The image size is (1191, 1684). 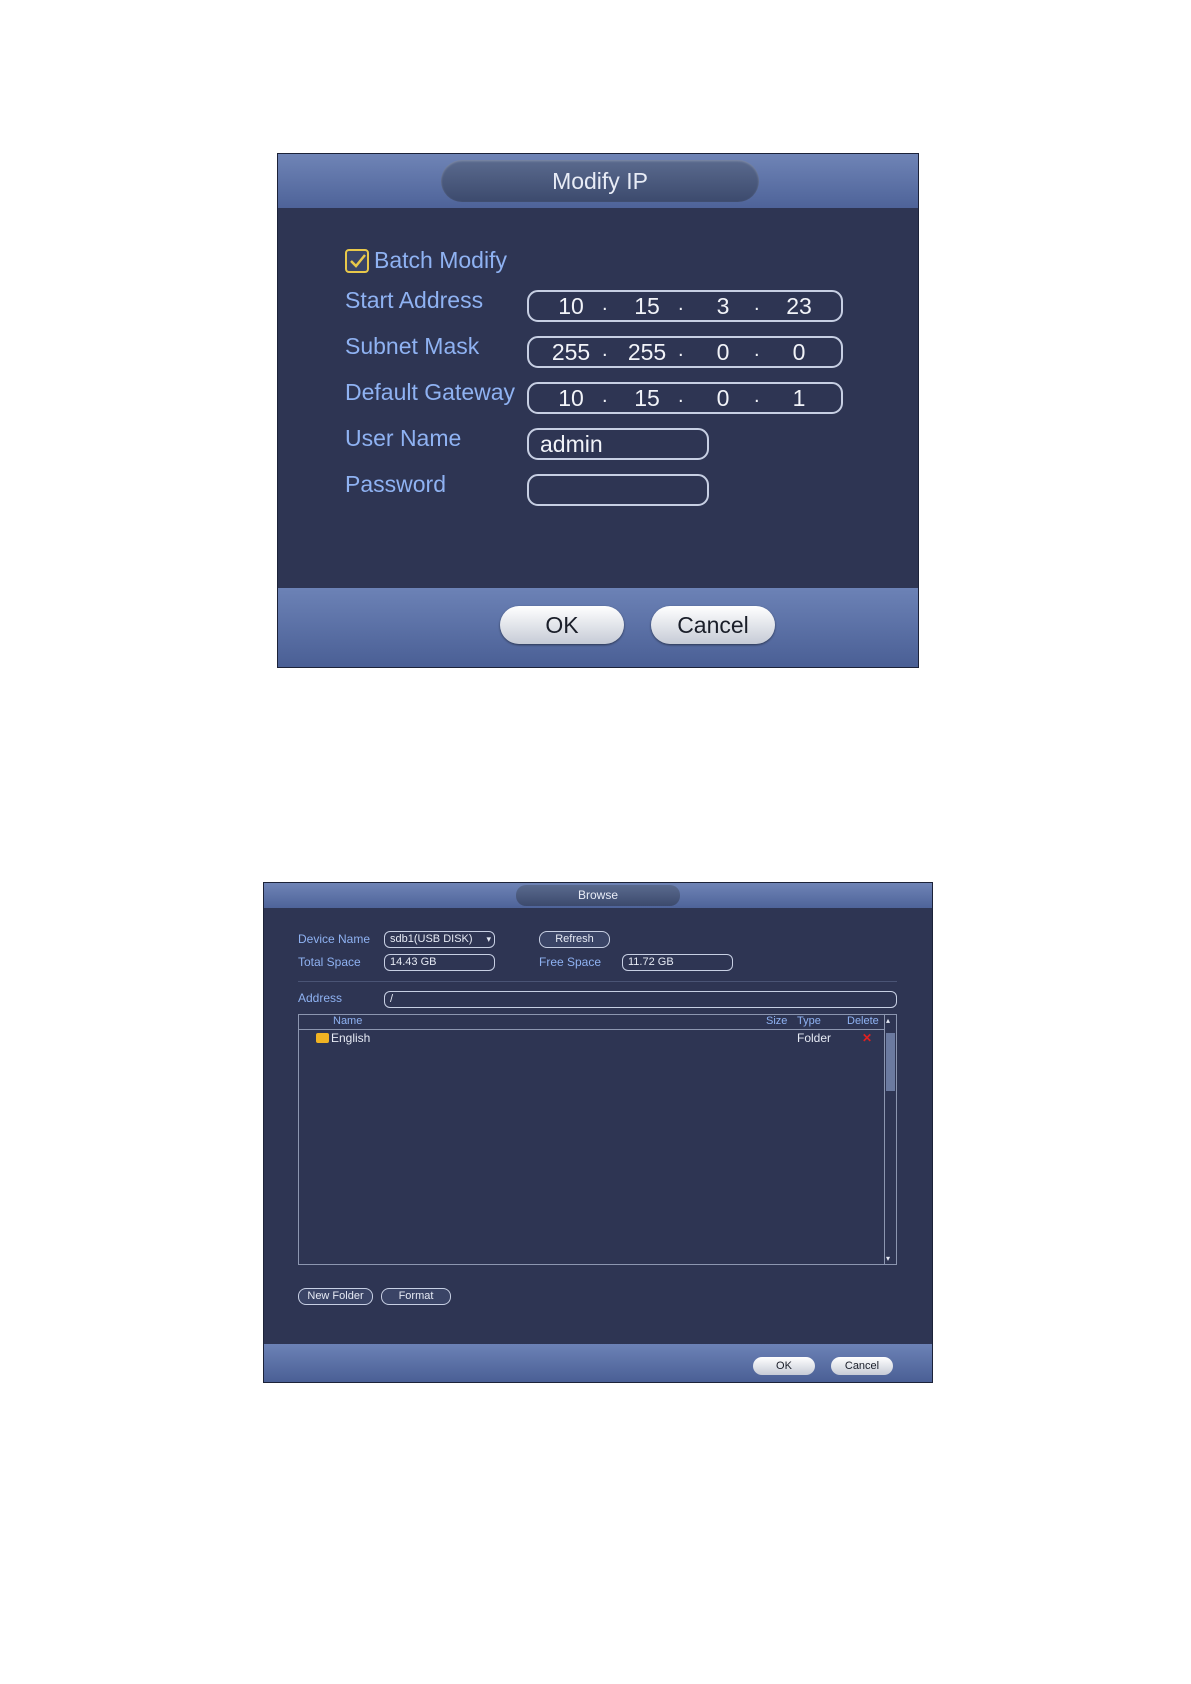 I want to click on subnet-mask-label: Subnet Mask, so click(x=412, y=346).